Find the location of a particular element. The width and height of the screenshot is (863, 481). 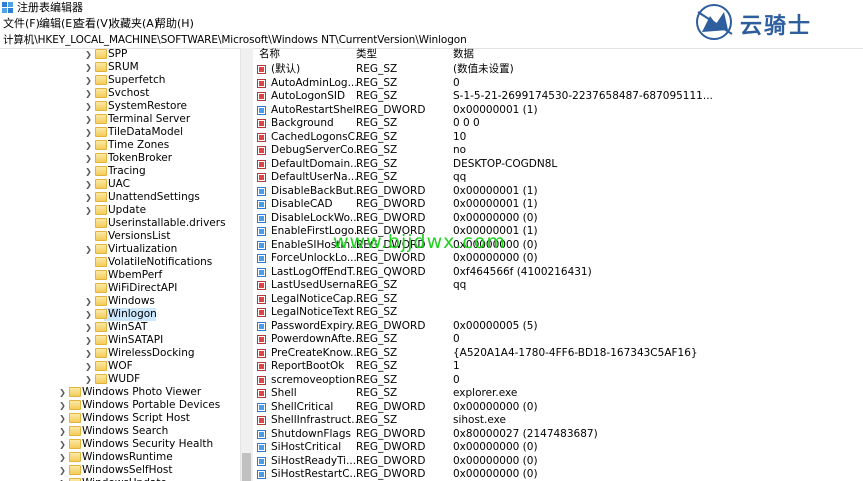

tree-item: ❯ TileDataModel is located at coordinates (120, 132).